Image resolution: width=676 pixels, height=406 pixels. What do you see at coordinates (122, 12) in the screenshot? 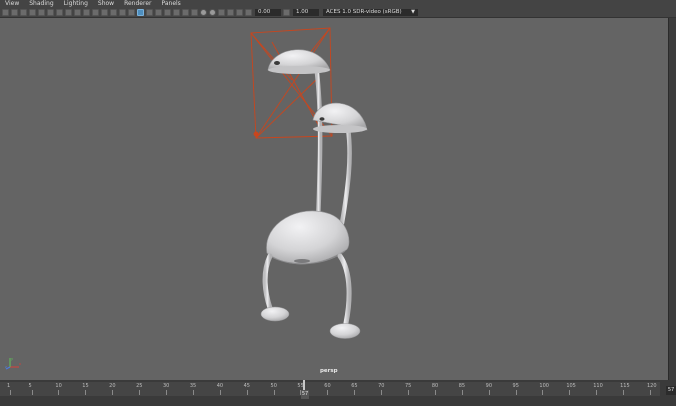
I see `wireframe-icon` at bounding box center [122, 12].